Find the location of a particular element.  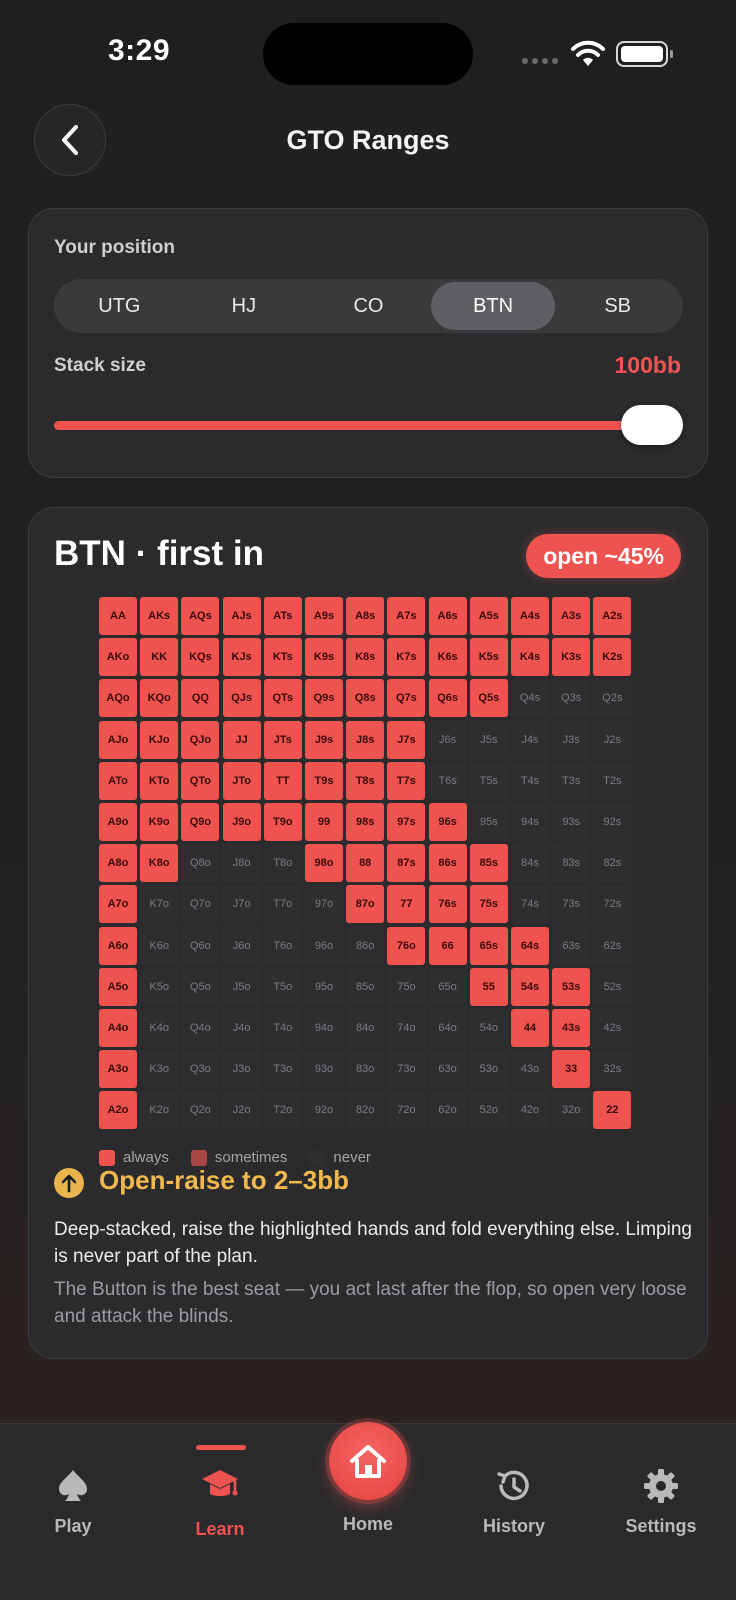

hand-cell-K6o: K6o is located at coordinates (159, 945).